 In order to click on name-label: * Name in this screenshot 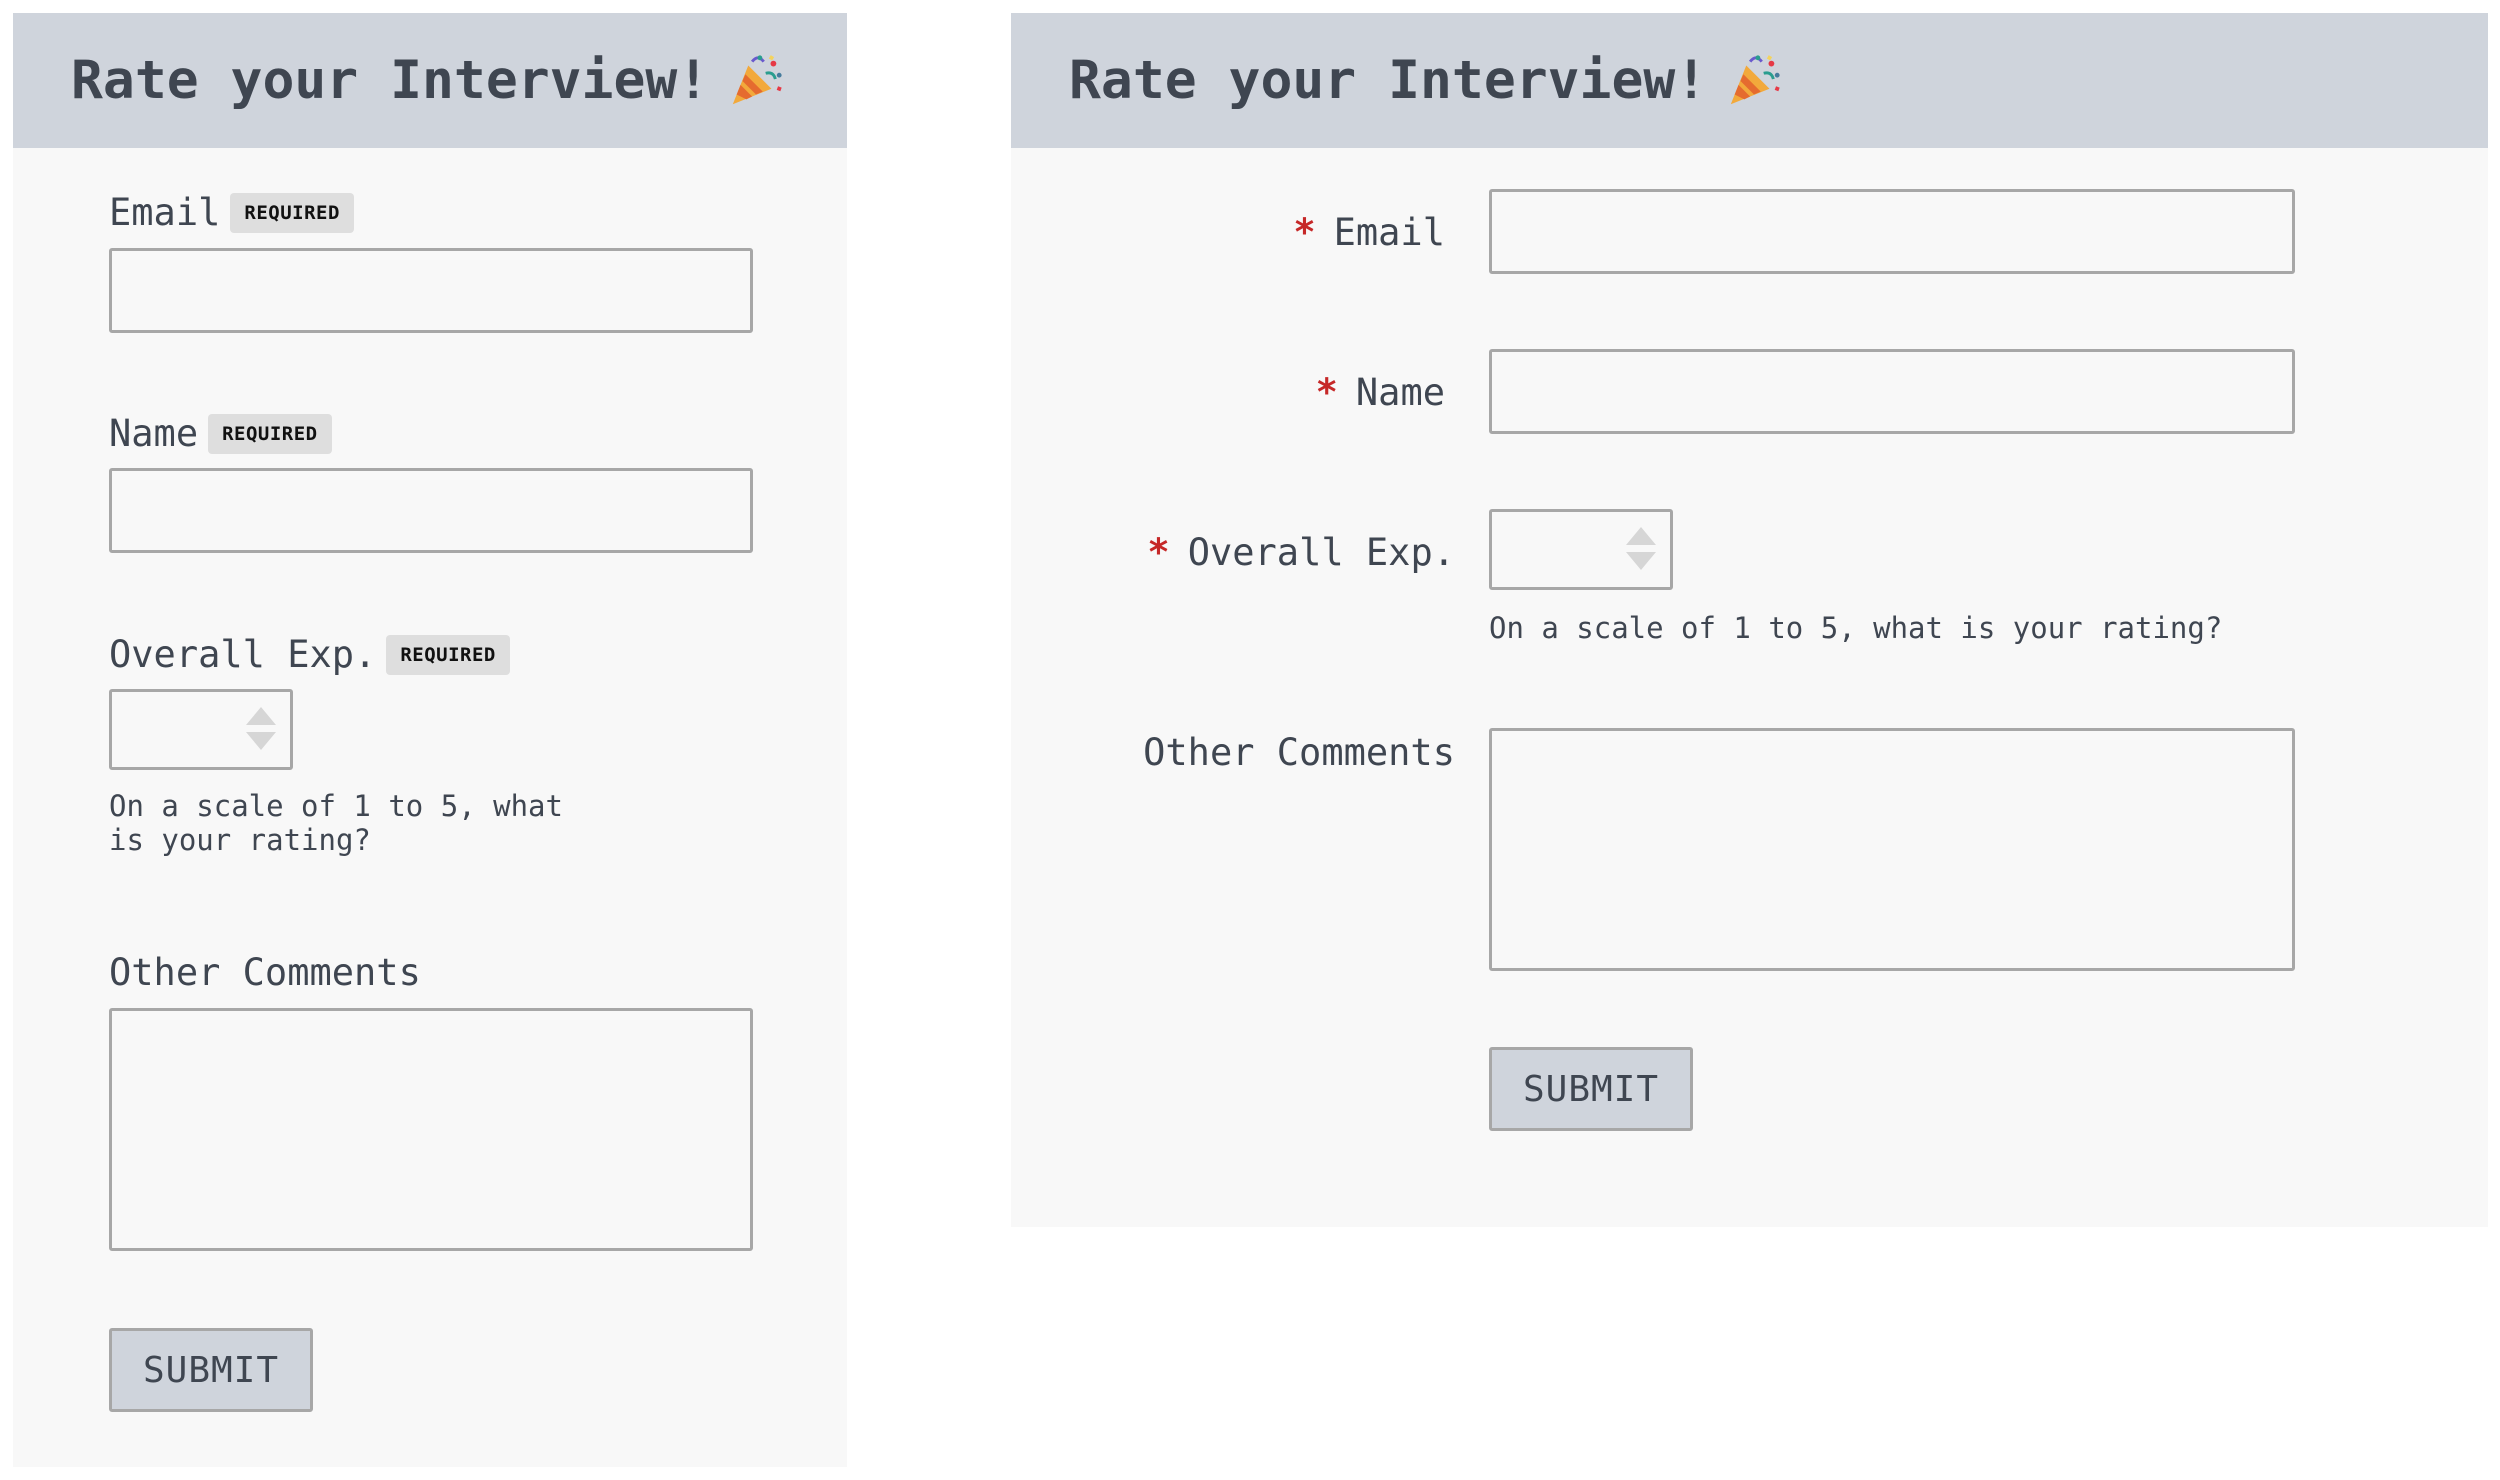, I will do `click(1380, 392)`.